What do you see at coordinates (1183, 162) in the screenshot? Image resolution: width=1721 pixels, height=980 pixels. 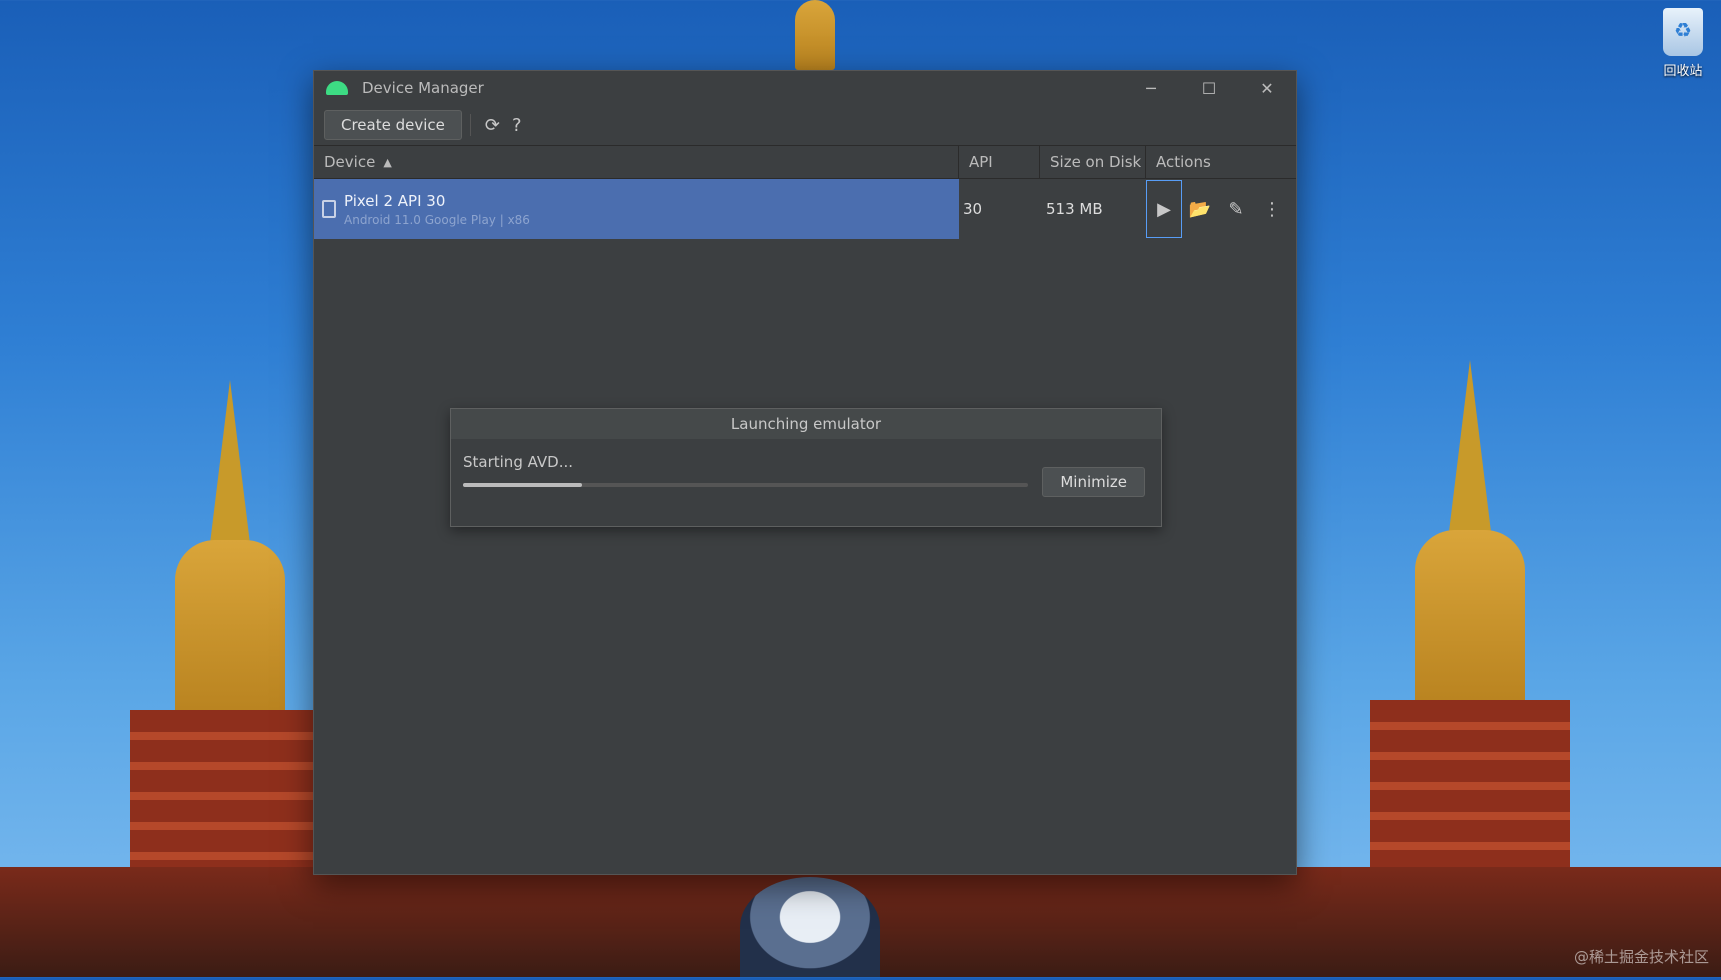 I see `column-header-actions: Actions` at bounding box center [1183, 162].